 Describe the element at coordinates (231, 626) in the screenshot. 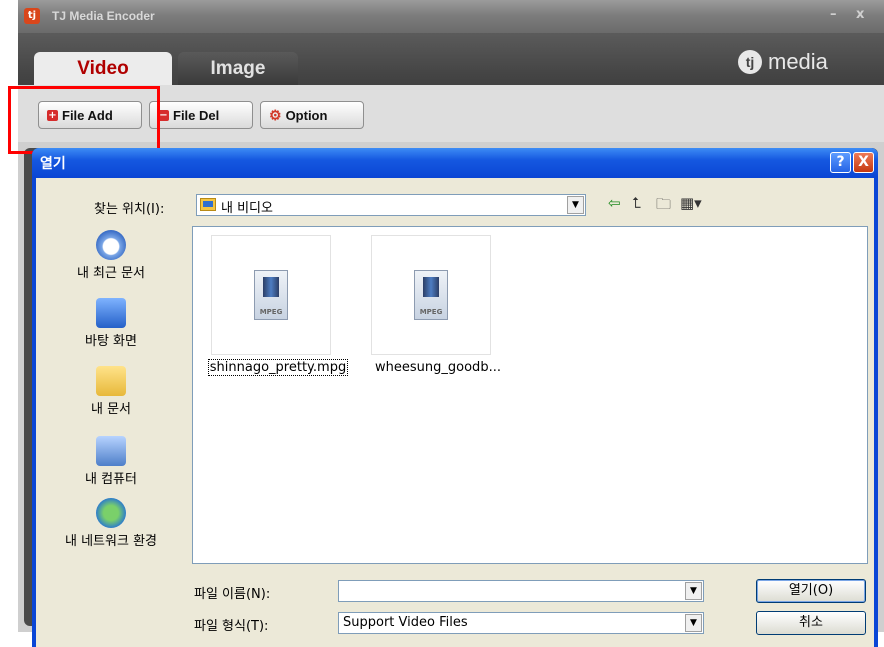

I see `file-type-label-text: 파일 형식(T):` at that location.